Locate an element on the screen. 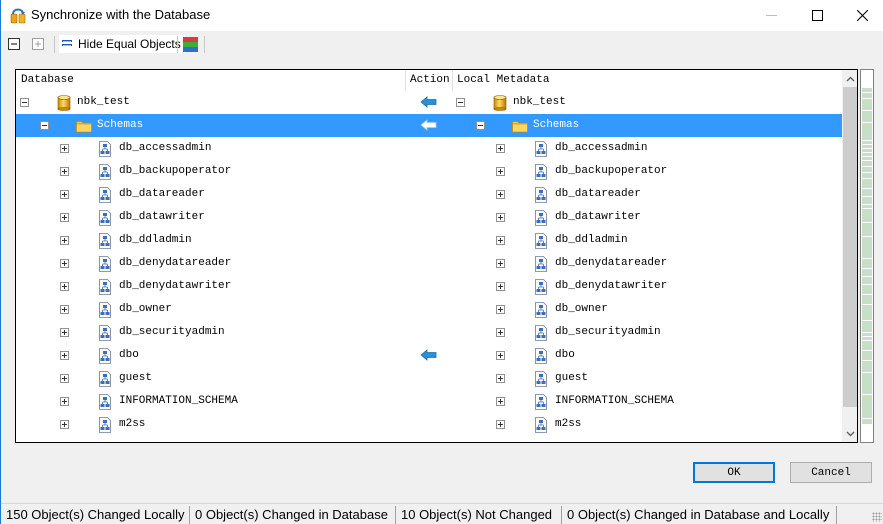 The height and width of the screenshot is (524, 883). maximize-icon is located at coordinates (817, 15).